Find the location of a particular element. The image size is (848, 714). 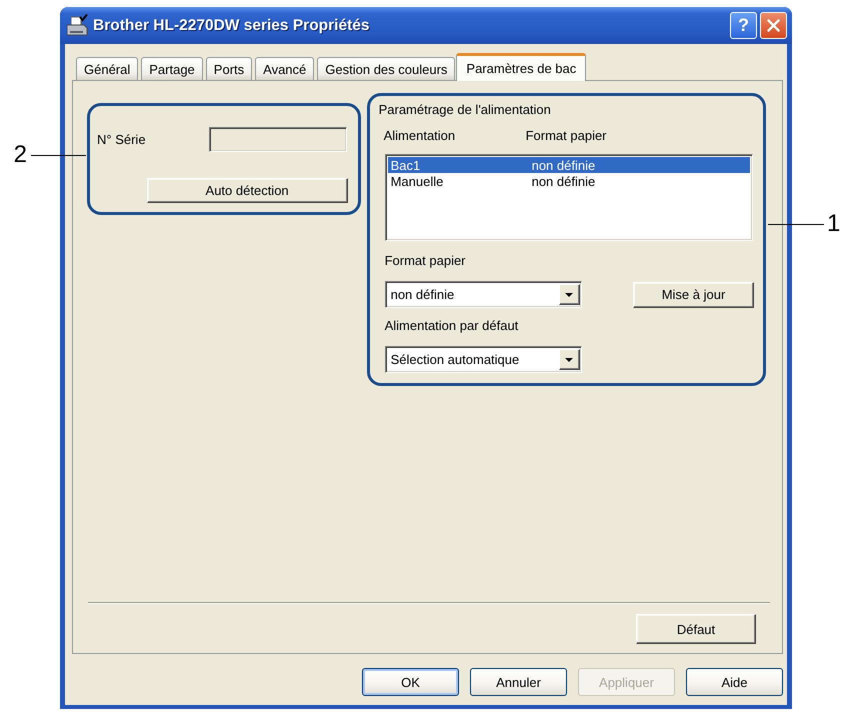

auto-detect-button: Auto détection is located at coordinates (247, 190).